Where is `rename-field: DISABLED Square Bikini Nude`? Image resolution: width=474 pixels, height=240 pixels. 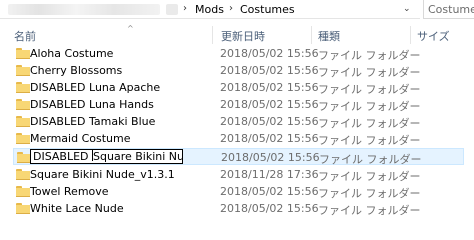 rename-field: DISABLED Square Bikini Nude is located at coordinates (106, 156).